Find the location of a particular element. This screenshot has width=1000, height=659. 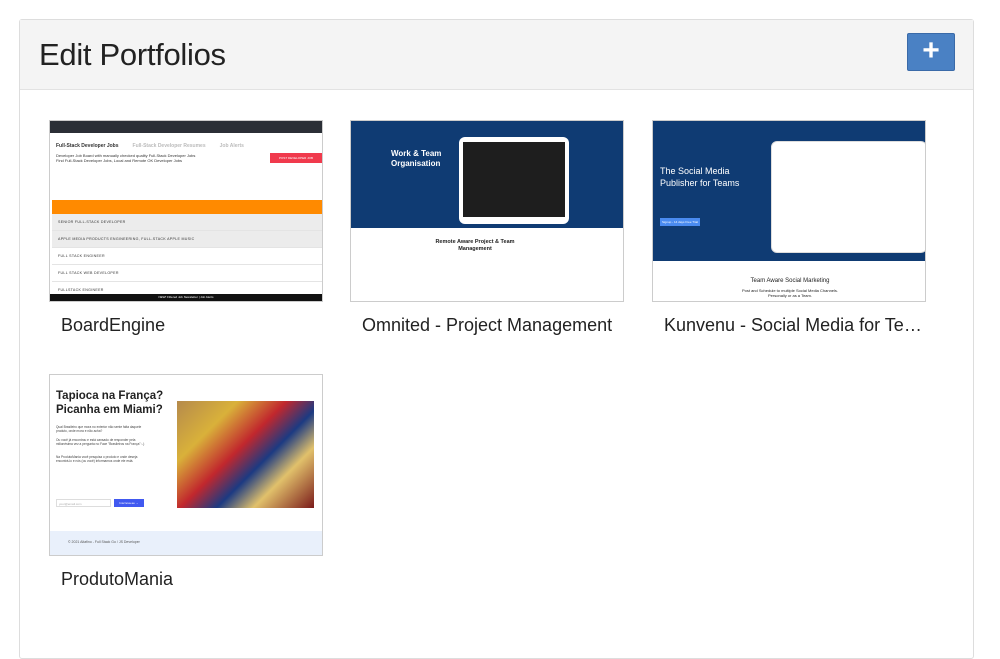

page-title: Edit Portfolios is located at coordinates (132, 54).